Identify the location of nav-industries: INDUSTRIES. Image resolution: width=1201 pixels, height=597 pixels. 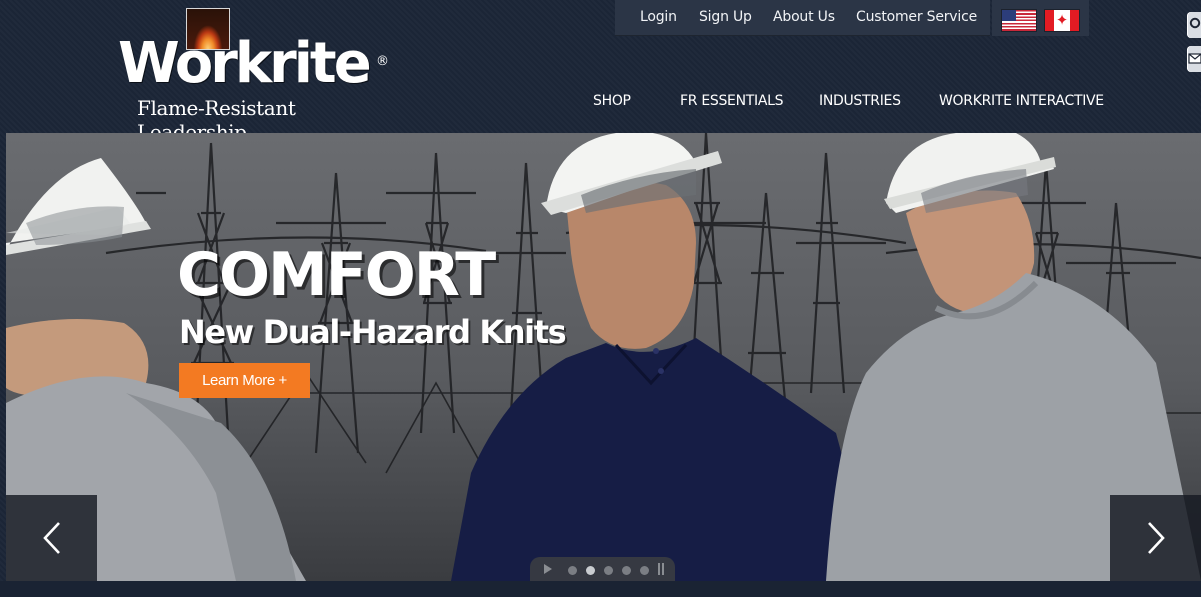
(860, 101).